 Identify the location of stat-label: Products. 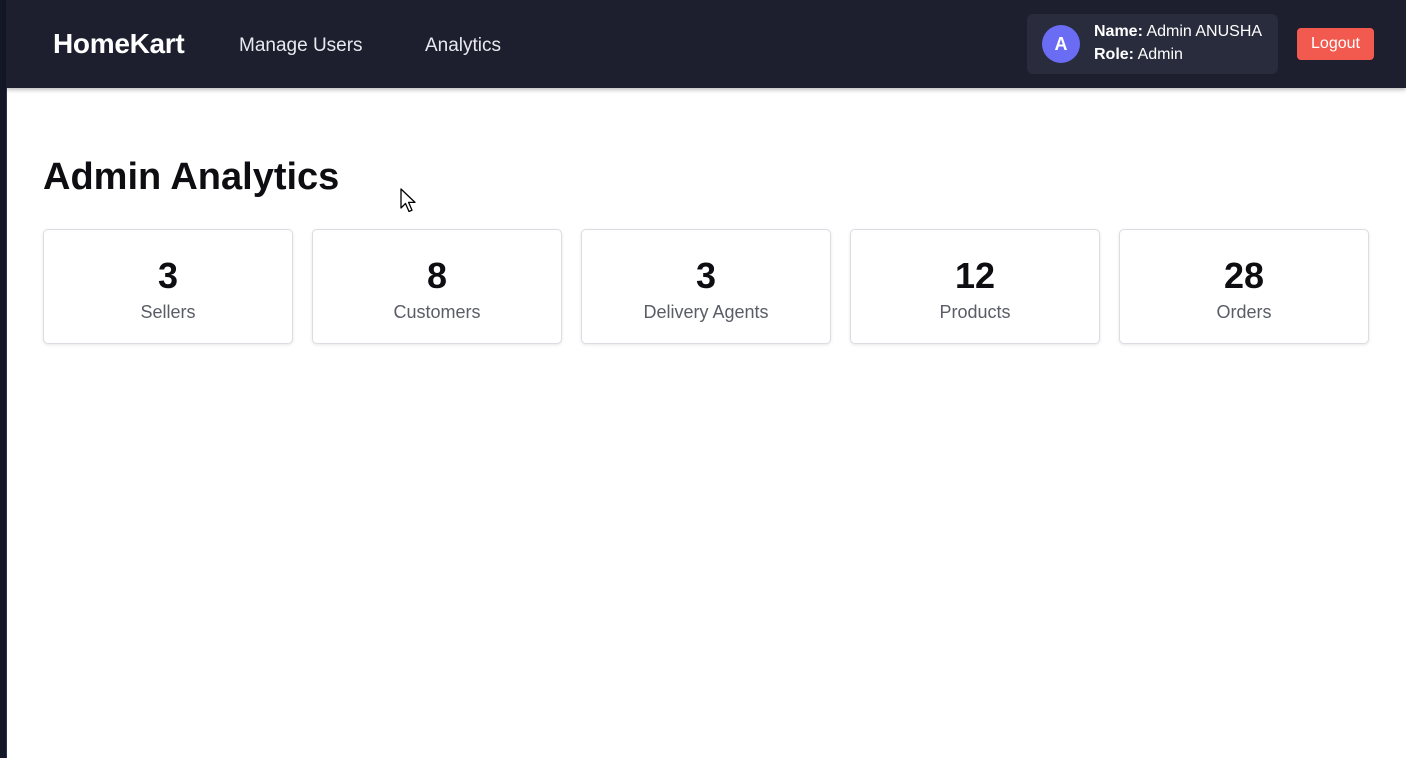
(975, 312).